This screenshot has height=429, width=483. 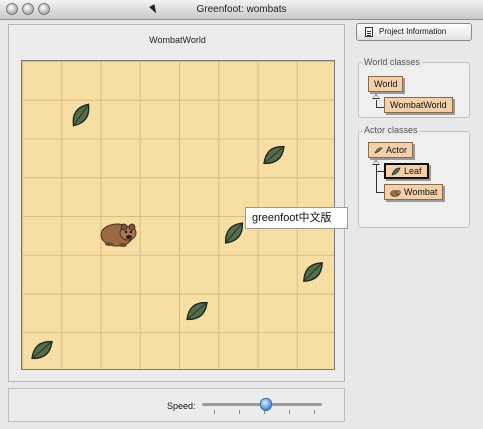 I want to click on project-information-label: Project Information, so click(x=413, y=31).